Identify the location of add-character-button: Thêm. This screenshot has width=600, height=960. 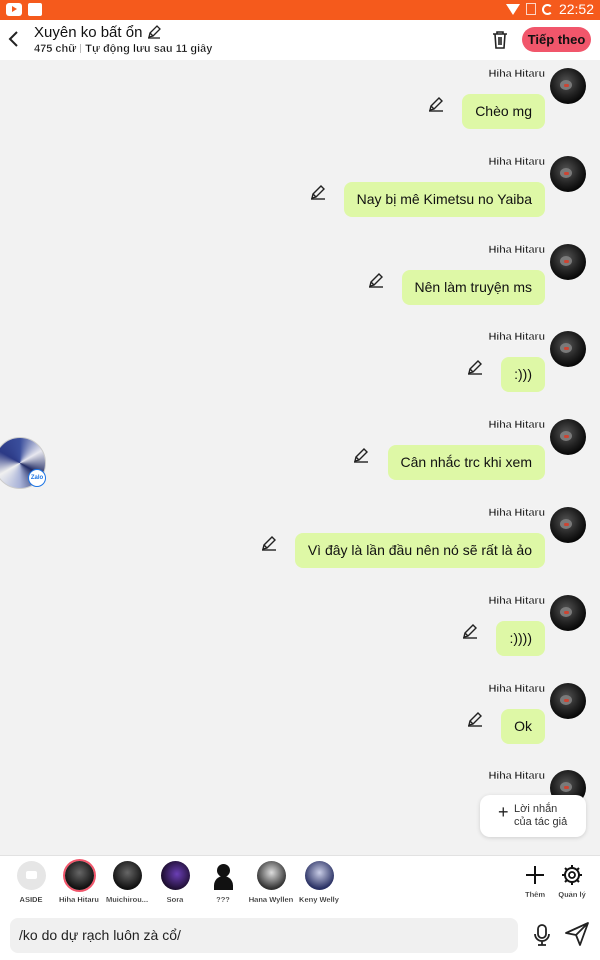
(535, 880).